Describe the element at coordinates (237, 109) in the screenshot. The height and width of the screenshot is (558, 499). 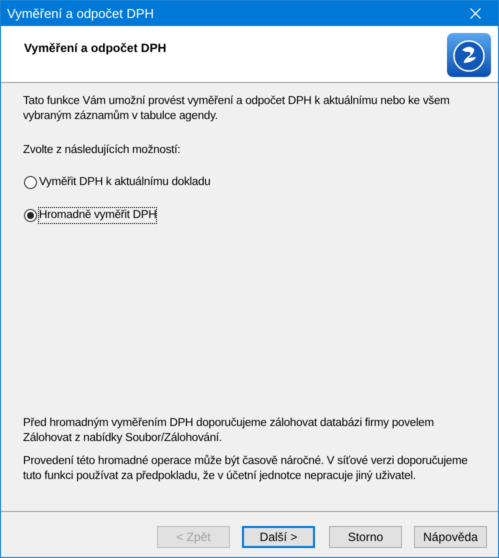
I see `intro-text: Tato funkce Vám umožní provést vyměření a odpočet DPH k aktuálnímu nebo ke všem vybraným záznamům v tabulce agendy.` at that location.